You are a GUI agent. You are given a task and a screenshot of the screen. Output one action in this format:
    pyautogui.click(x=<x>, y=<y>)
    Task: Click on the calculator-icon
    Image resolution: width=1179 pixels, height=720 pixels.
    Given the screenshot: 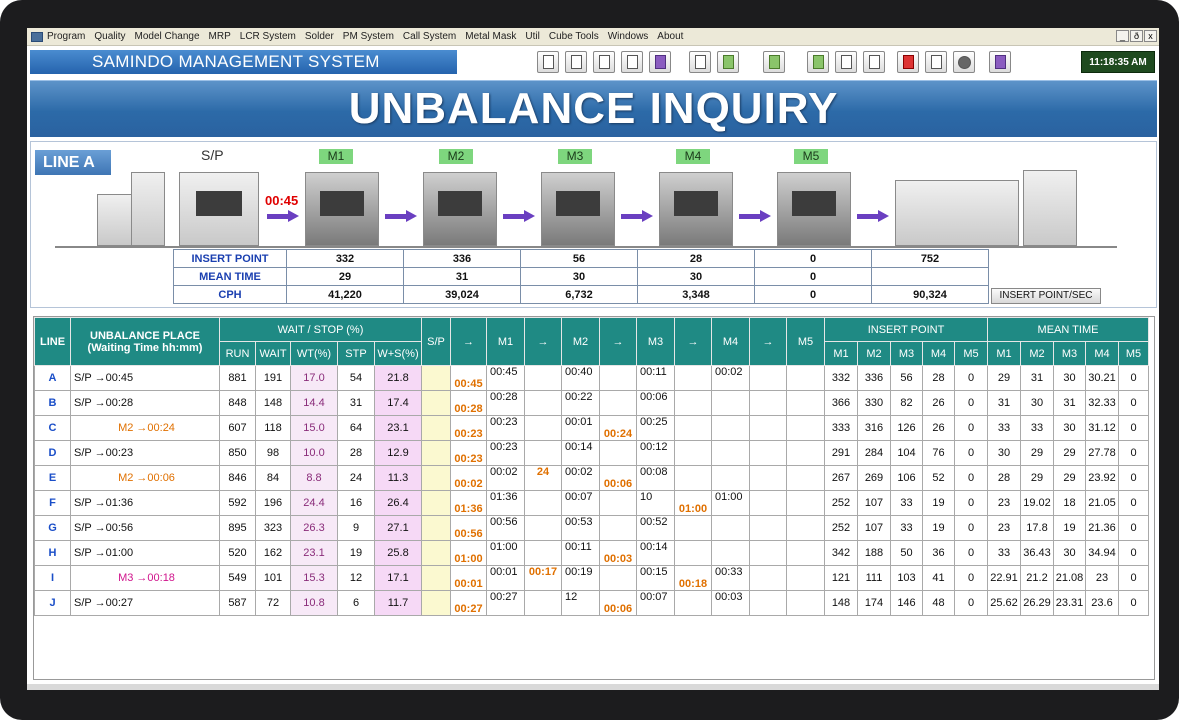 What is the action you would take?
    pyautogui.click(x=846, y=62)
    